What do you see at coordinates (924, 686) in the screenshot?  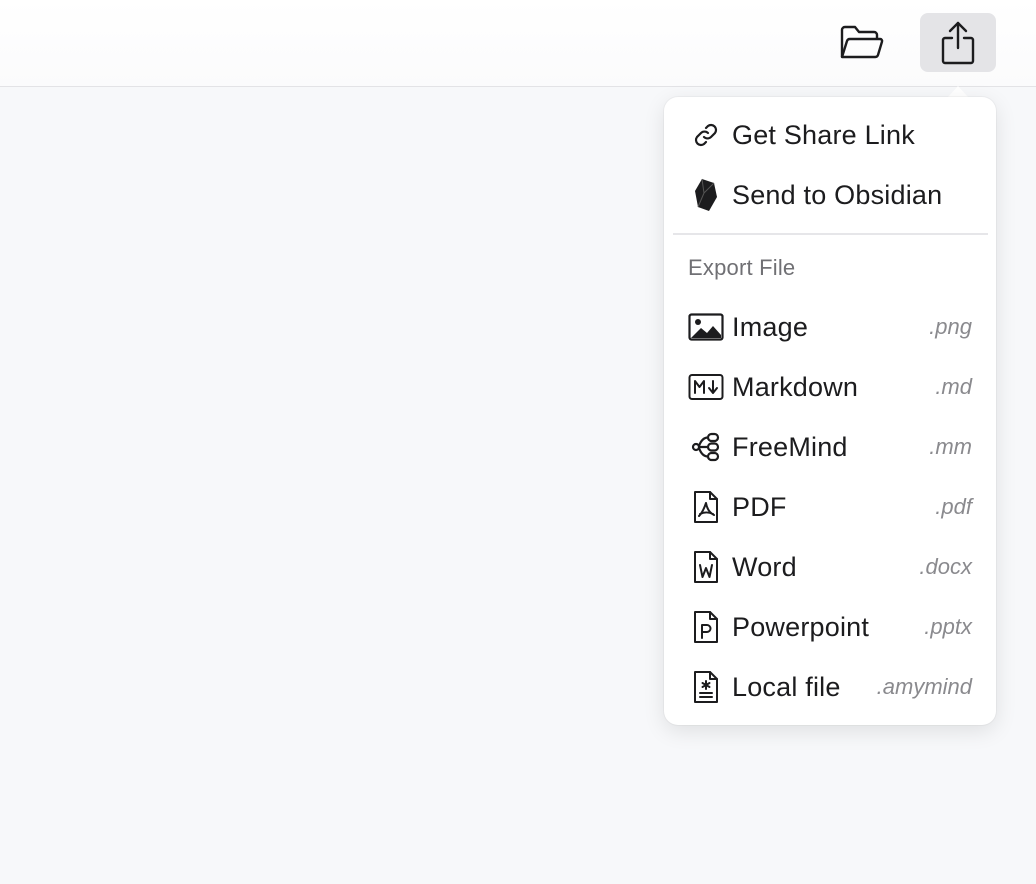 I see `file-extension: .amymind` at bounding box center [924, 686].